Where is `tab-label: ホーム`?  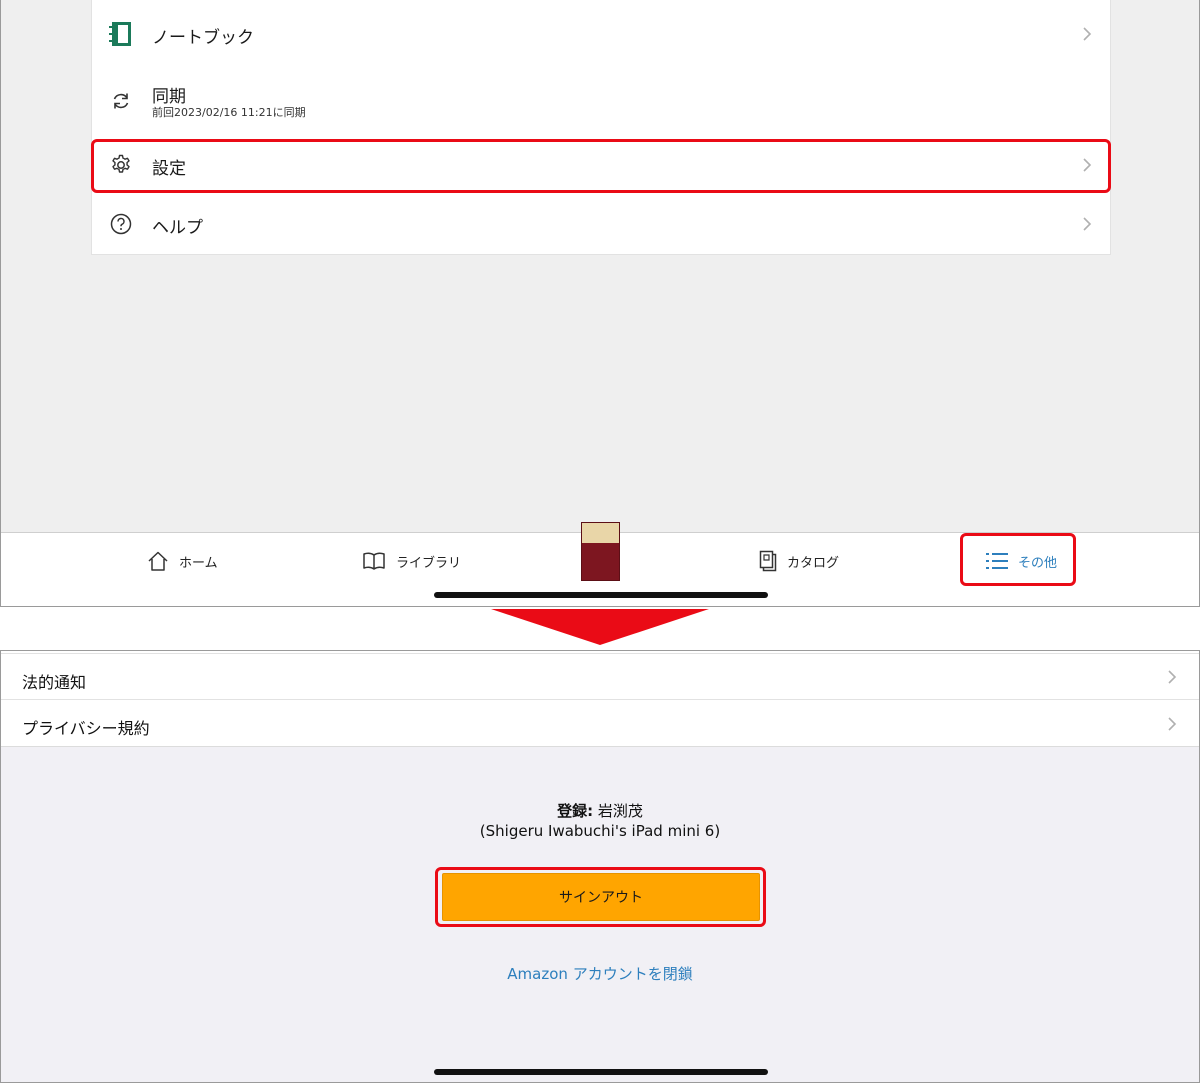 tab-label: ホーム is located at coordinates (198, 563).